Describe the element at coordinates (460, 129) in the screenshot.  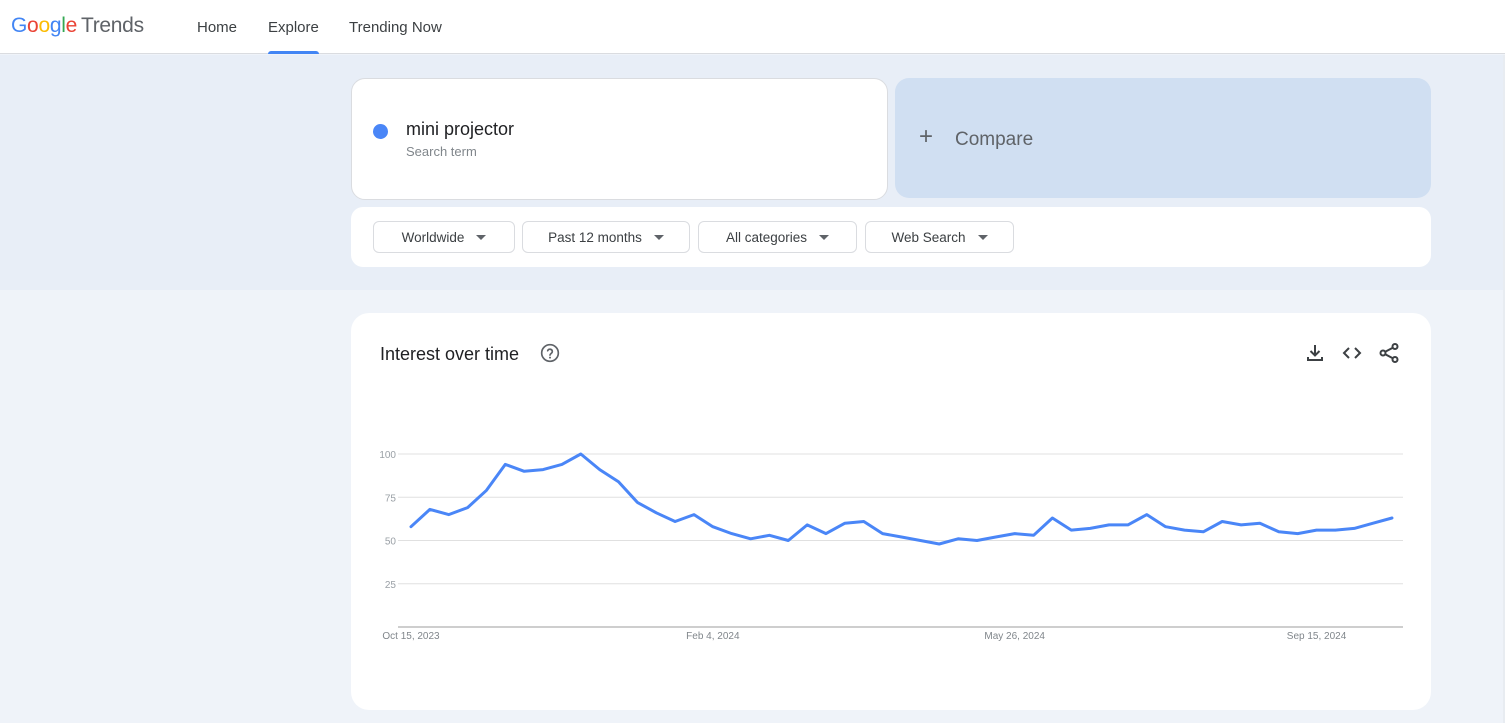
I see `search-term-name: mini projector` at that location.